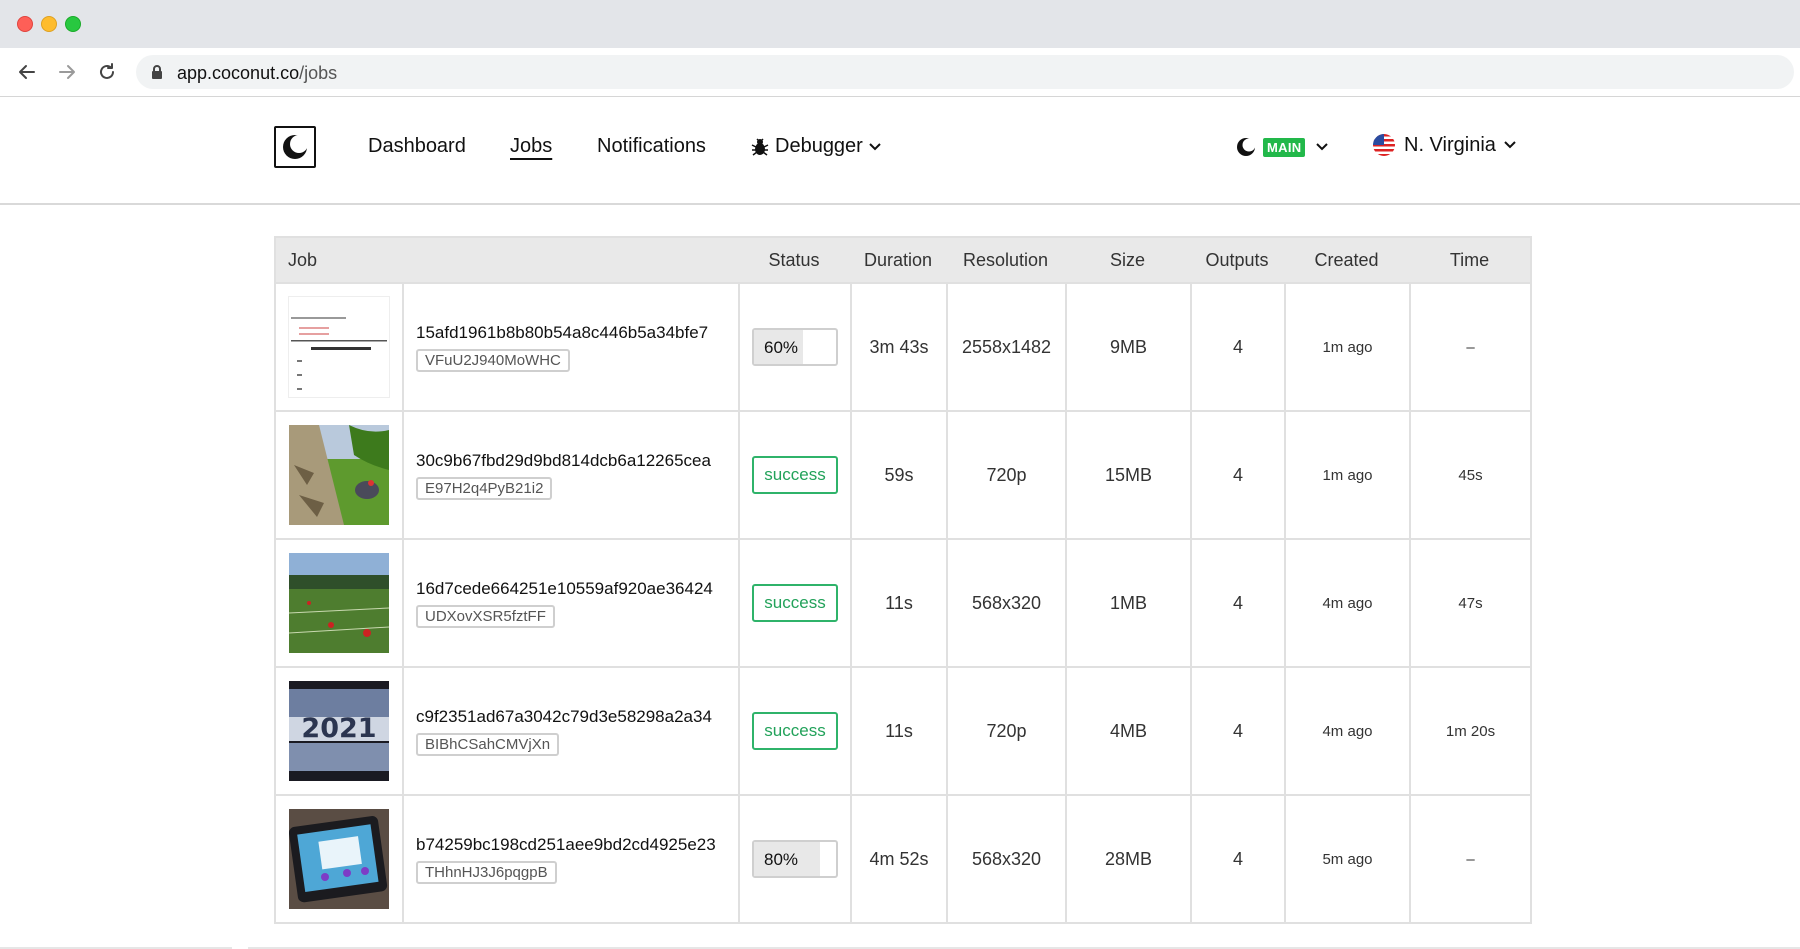 This screenshot has width=1800, height=949. I want to click on url-path: /jobs, so click(318, 73).